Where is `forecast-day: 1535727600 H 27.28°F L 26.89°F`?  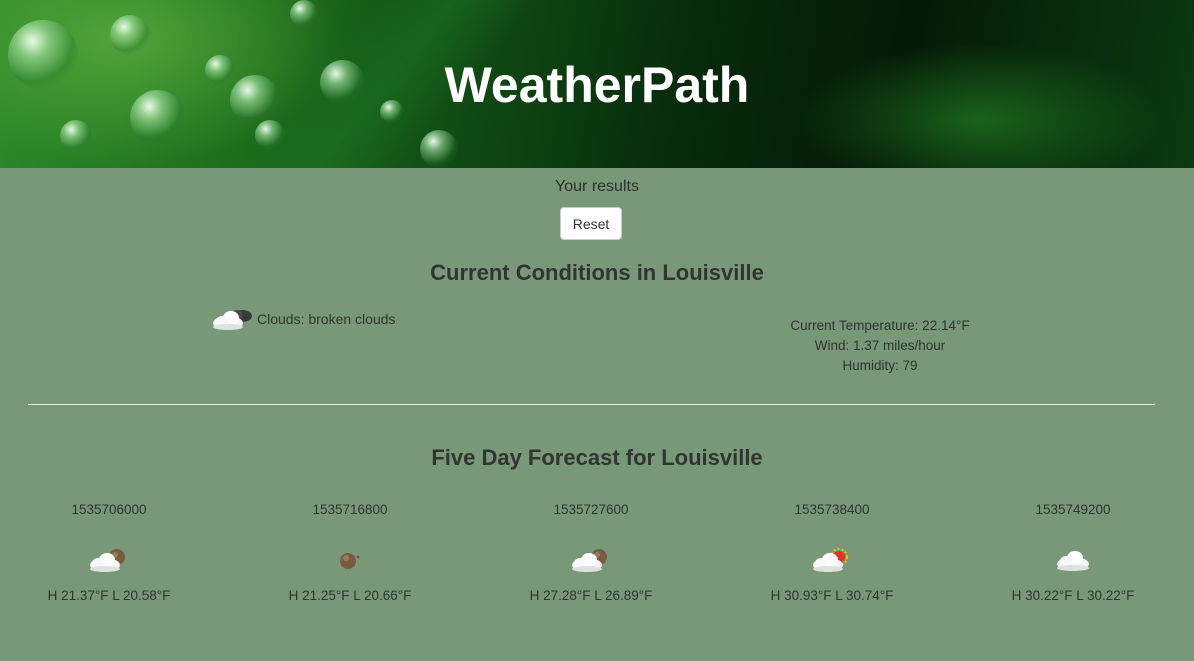 forecast-day: 1535727600 H 27.28°F L 26.89°F is located at coordinates (591, 553).